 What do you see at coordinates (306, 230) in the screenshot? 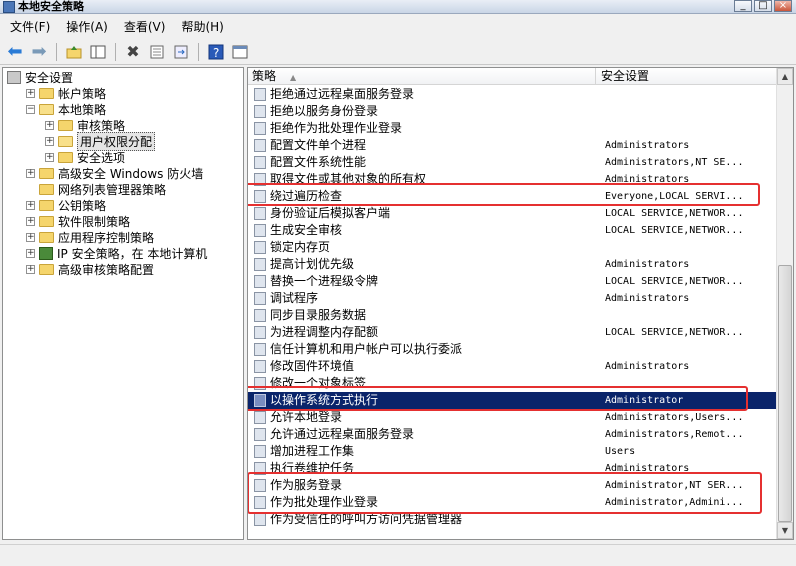
I see `policy-name: 生成安全审核` at bounding box center [306, 230].